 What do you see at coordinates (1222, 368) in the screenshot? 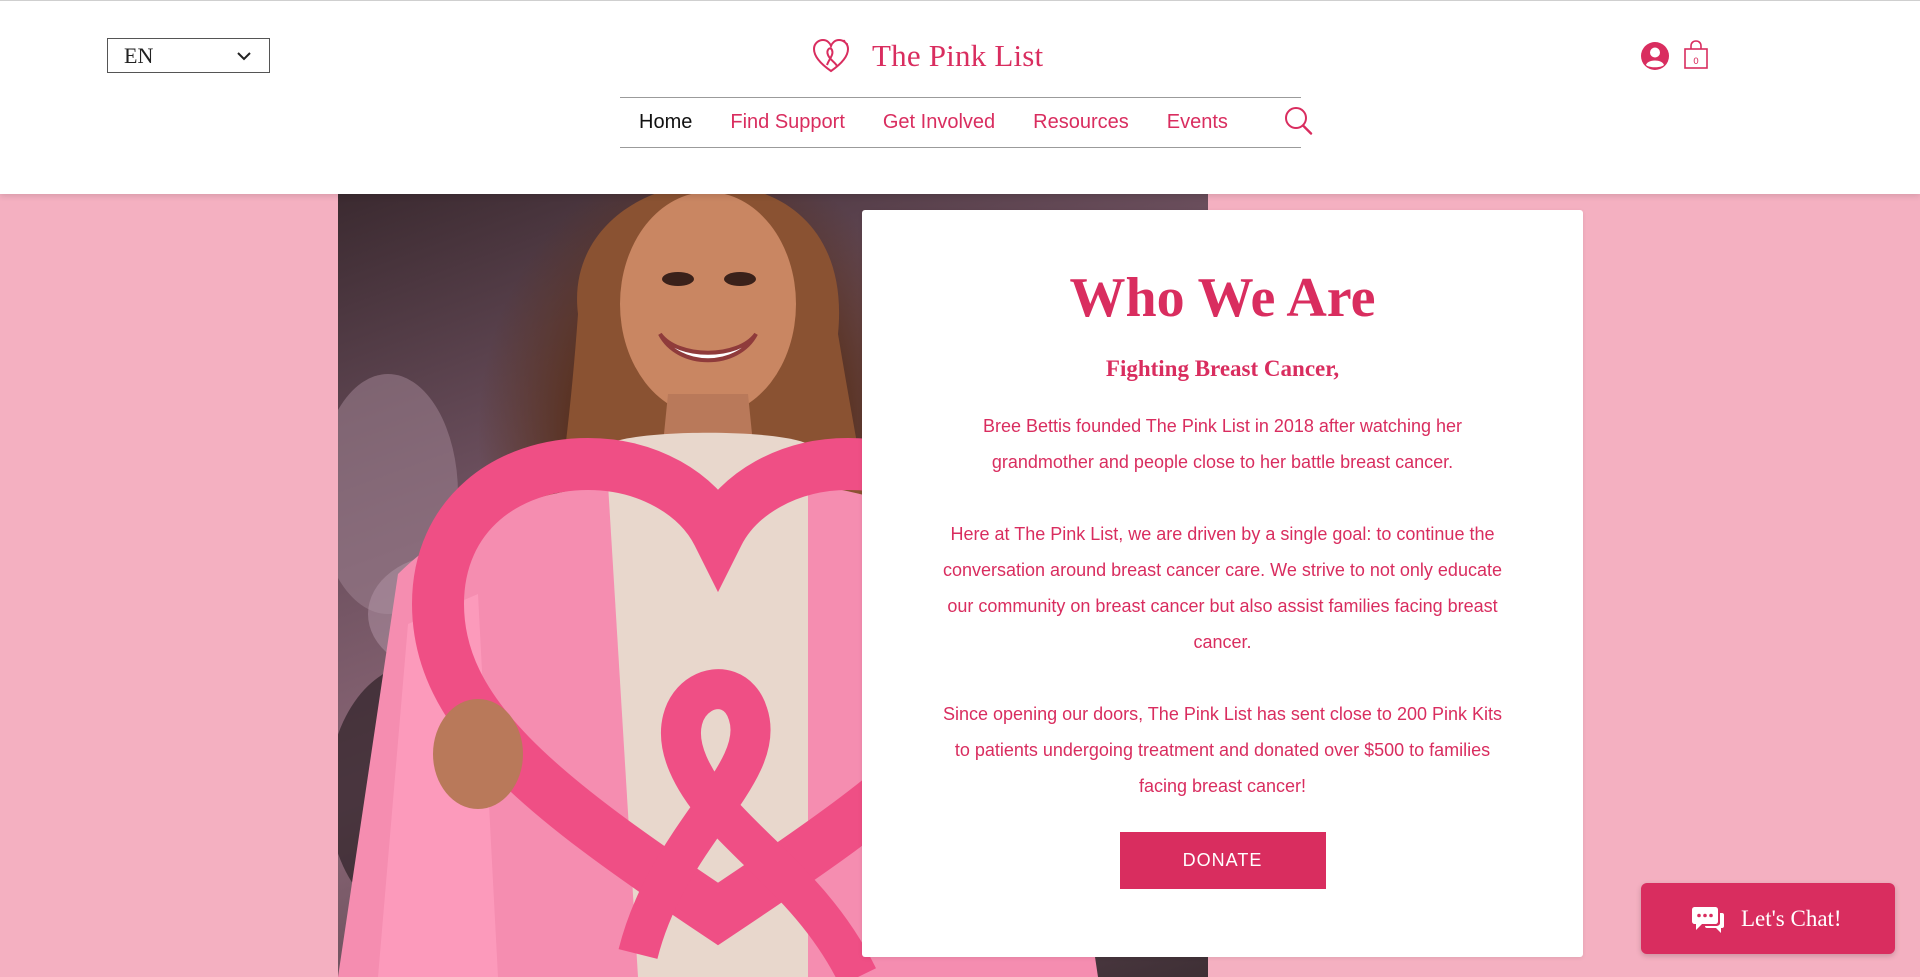
I see `card-subheading: Fighting Breast Cancer,` at bounding box center [1222, 368].